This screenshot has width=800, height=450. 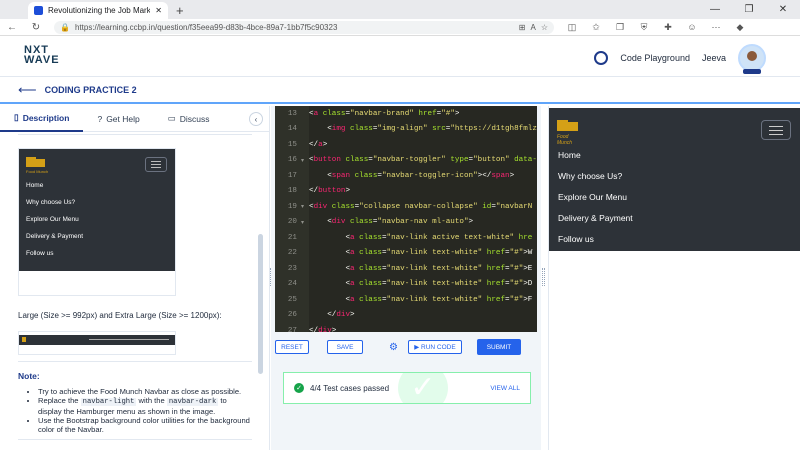 What do you see at coordinates (595, 179) in the screenshot?
I see `preview-nav-link-why: Why choose Us?` at bounding box center [595, 179].